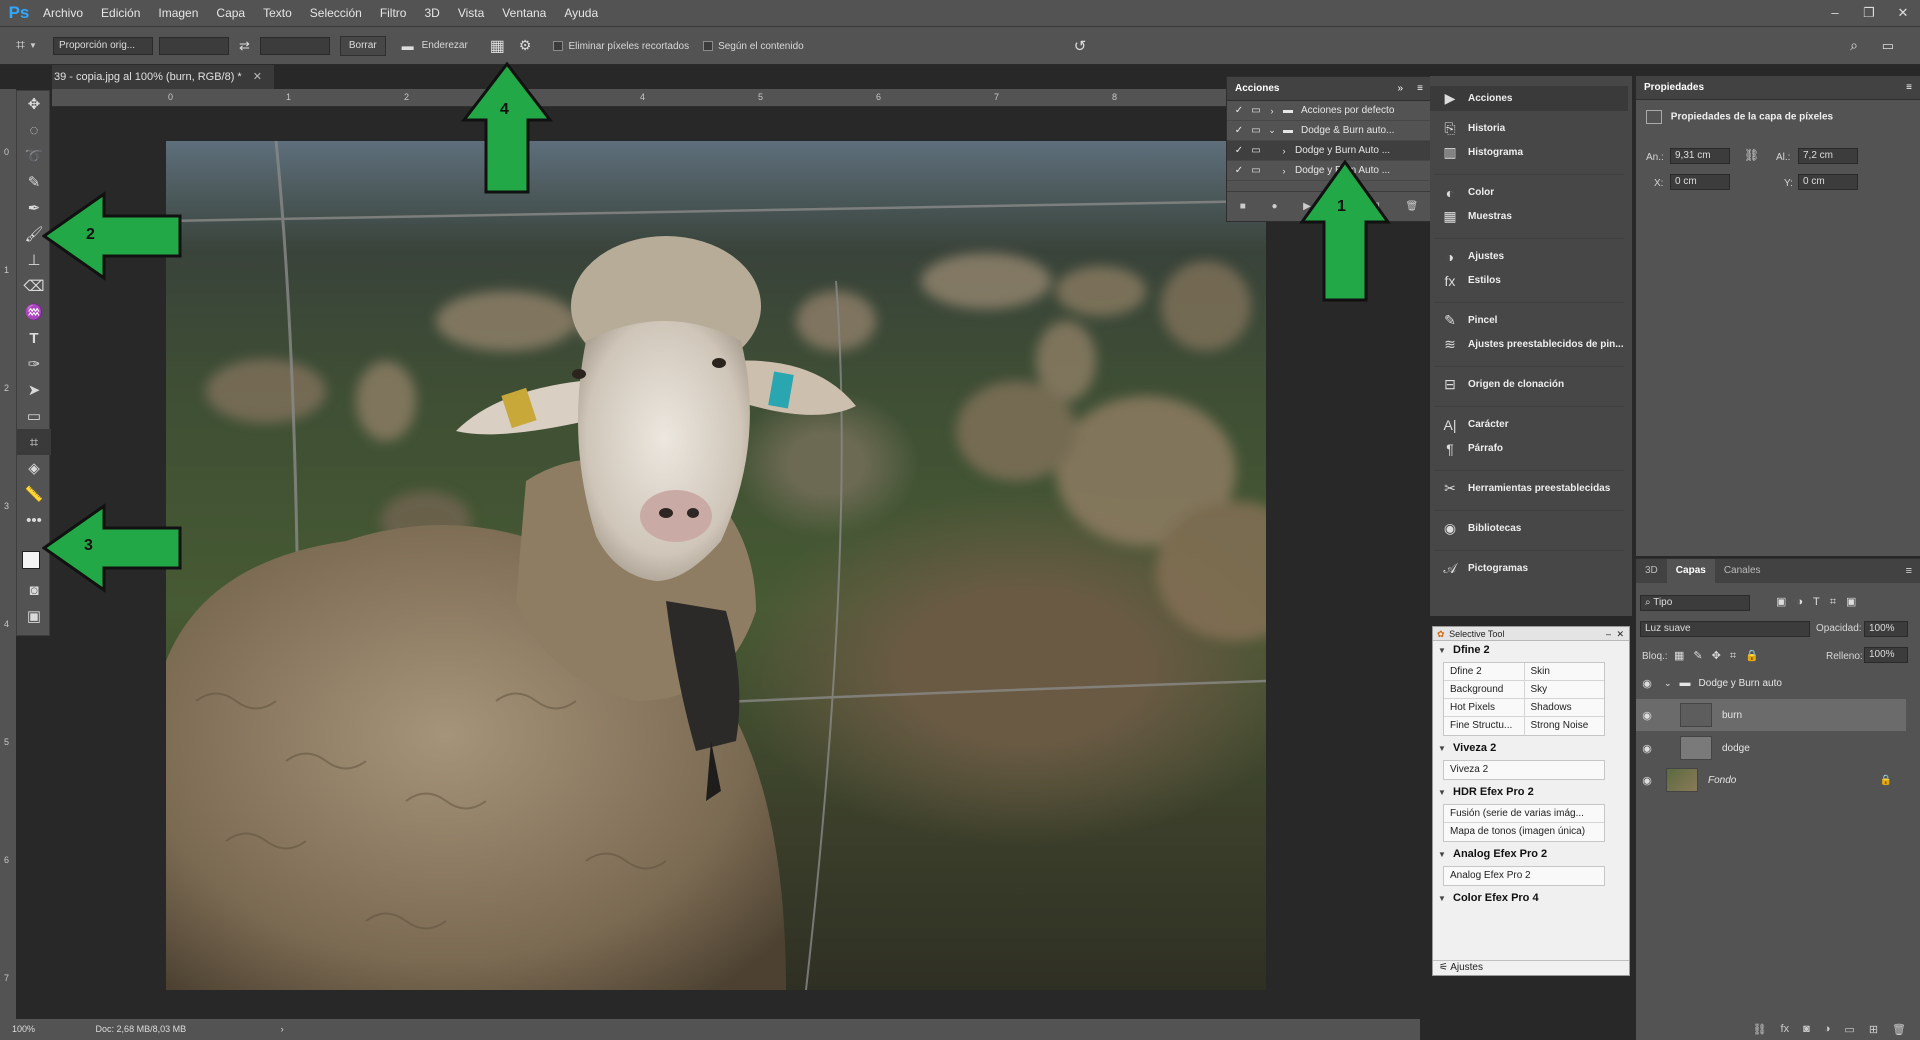 This screenshot has height=1040, width=1920. Describe the element at coordinates (431, 13) in the screenshot. I see `menu-item: 3D` at that location.